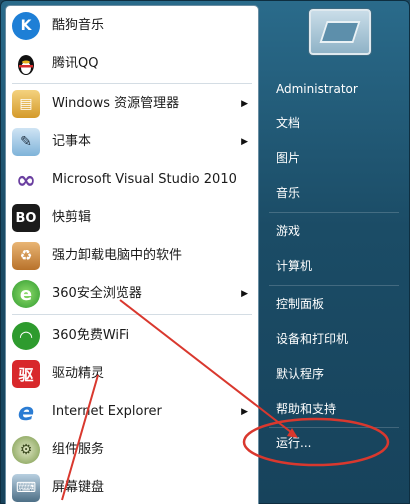 The width and height of the screenshot is (410, 504). I want to click on program-item-360-wifi: ◠ 360免费WiFi, so click(132, 336).